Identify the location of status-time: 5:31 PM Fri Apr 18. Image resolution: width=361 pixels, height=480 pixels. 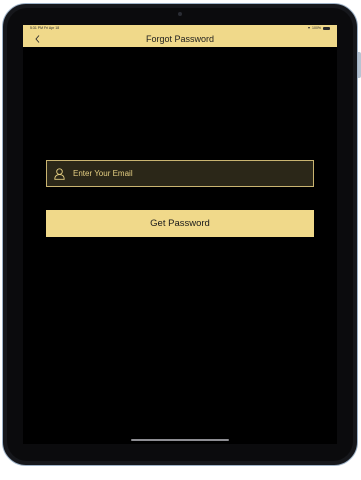
(45, 28).